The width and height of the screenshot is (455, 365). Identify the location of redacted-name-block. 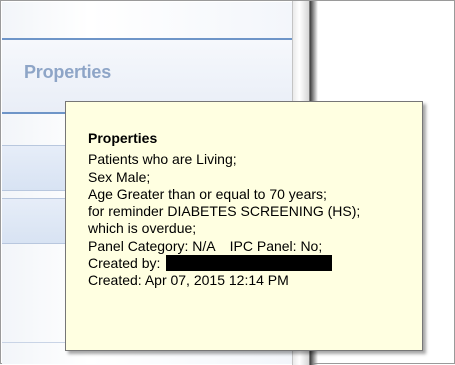
(249, 263).